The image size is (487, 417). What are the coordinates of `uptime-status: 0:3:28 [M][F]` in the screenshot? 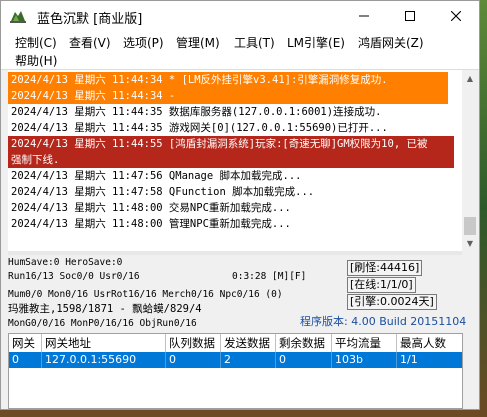 It's located at (269, 276).